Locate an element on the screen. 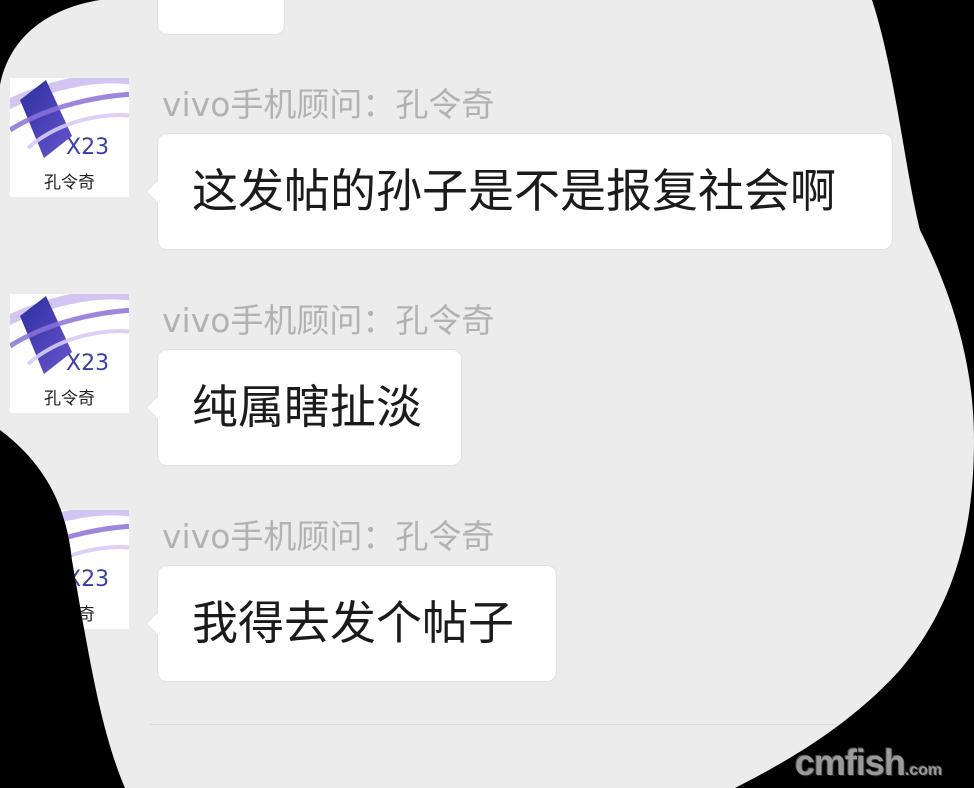 The width and height of the screenshot is (974, 788). message-bubble: 我得去发个帖子 is located at coordinates (357, 623).